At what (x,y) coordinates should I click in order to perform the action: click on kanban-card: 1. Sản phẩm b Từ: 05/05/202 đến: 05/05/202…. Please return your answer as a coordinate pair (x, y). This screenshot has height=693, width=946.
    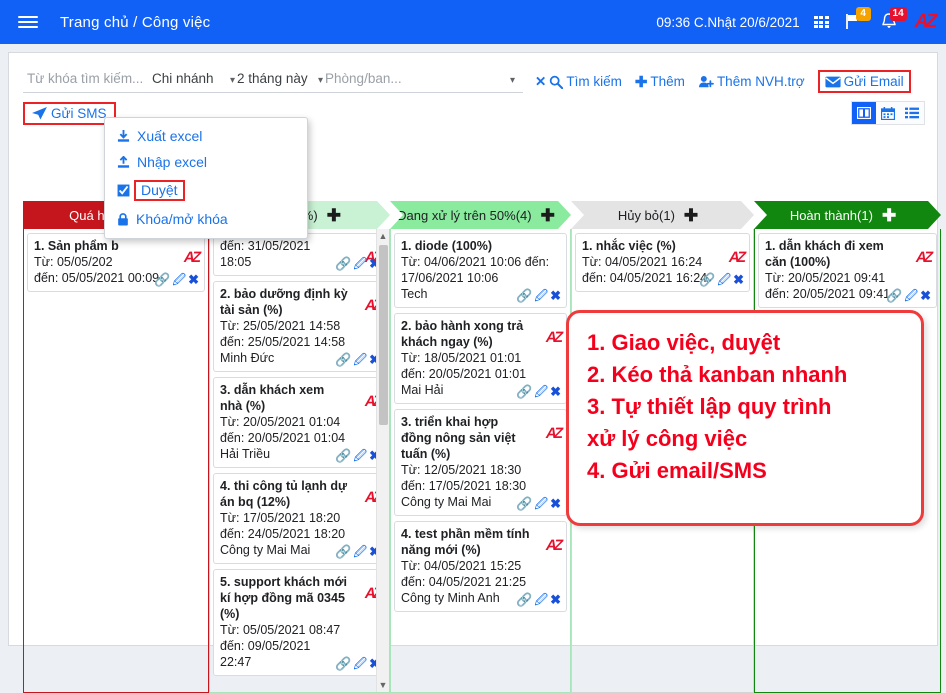
    Looking at the image, I should click on (116, 262).